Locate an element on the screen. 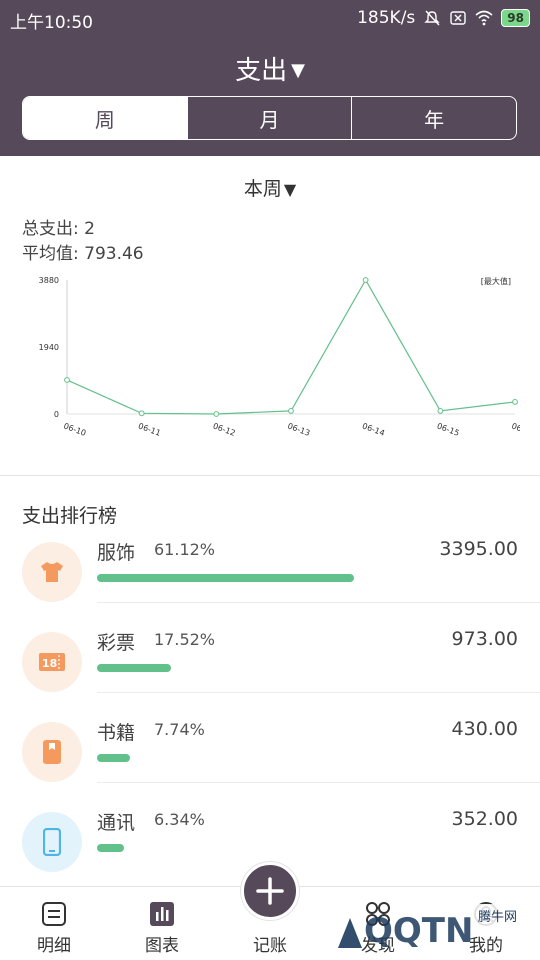 The height and width of the screenshot is (960, 540). x-tick-label: 06-12 is located at coordinates (224, 429).